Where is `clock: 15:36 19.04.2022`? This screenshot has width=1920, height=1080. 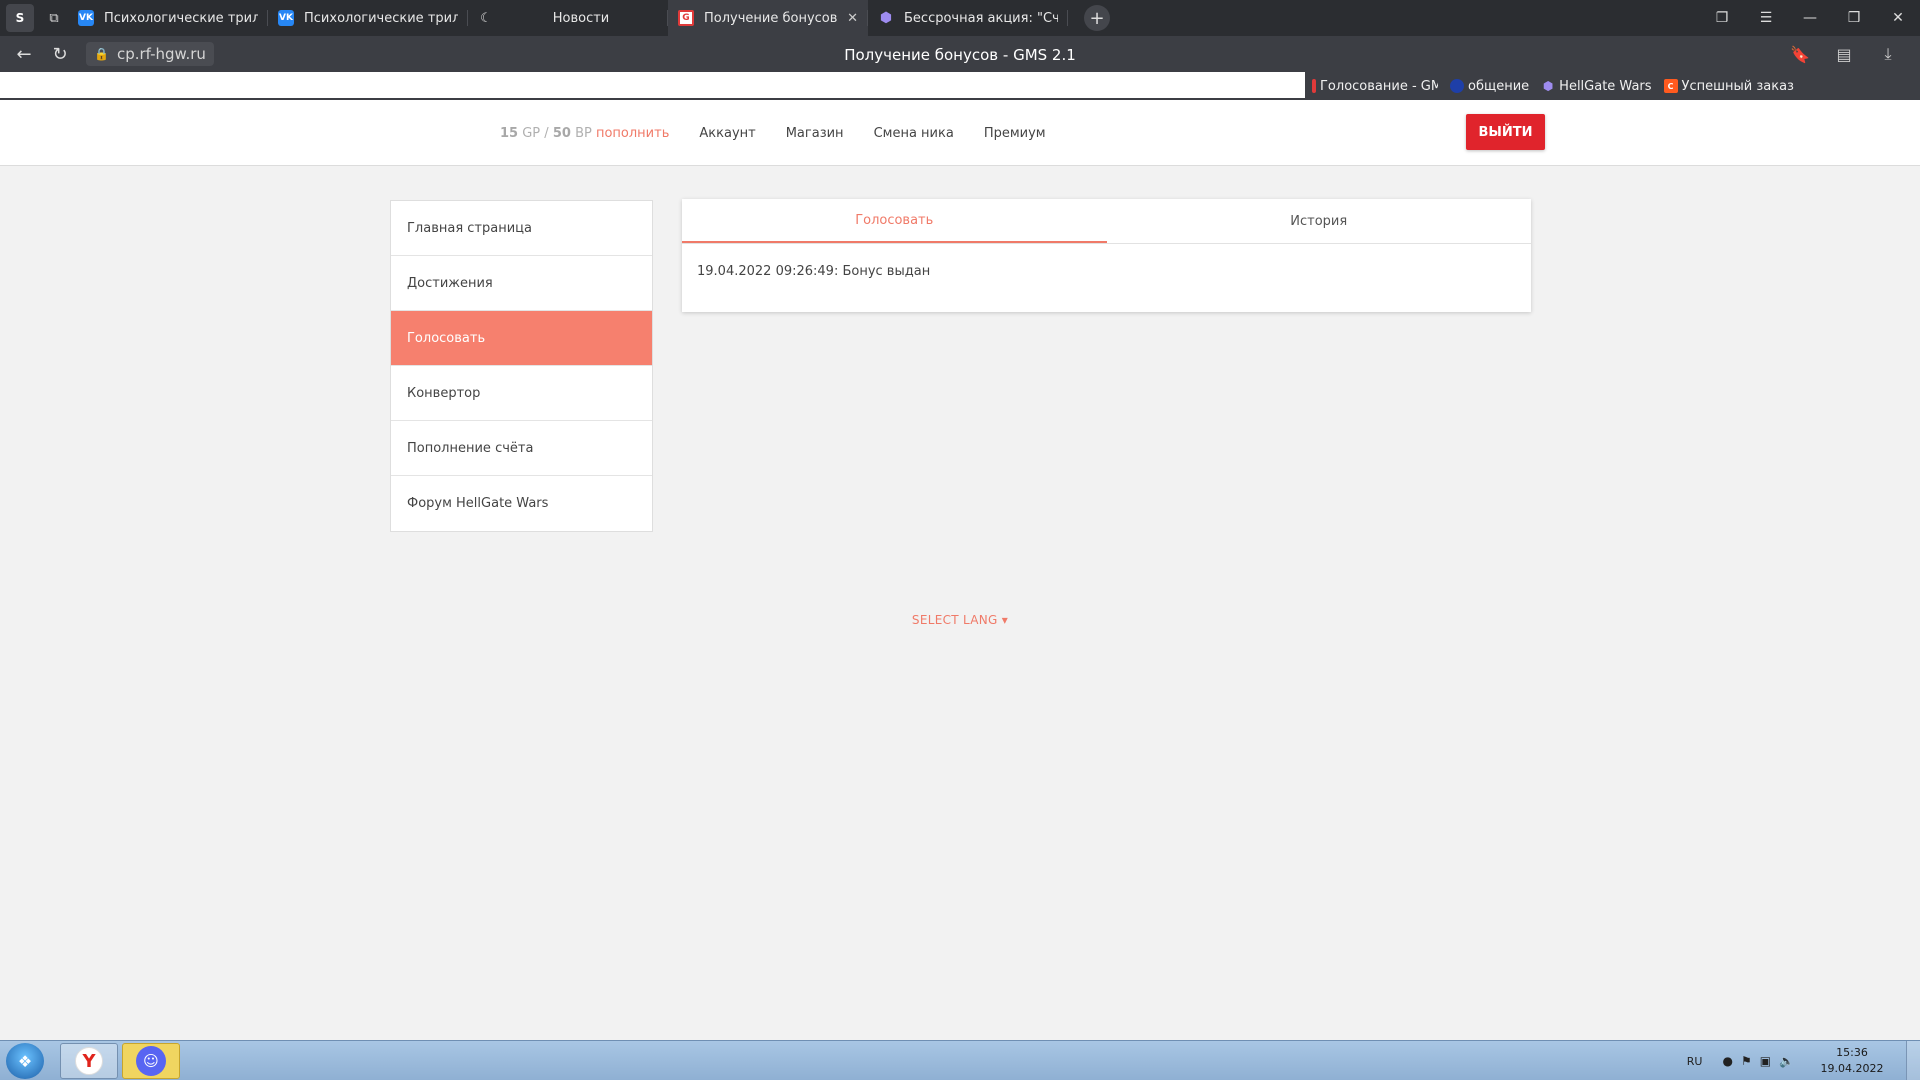 clock: 15:36 19.04.2022 is located at coordinates (1852, 1061).